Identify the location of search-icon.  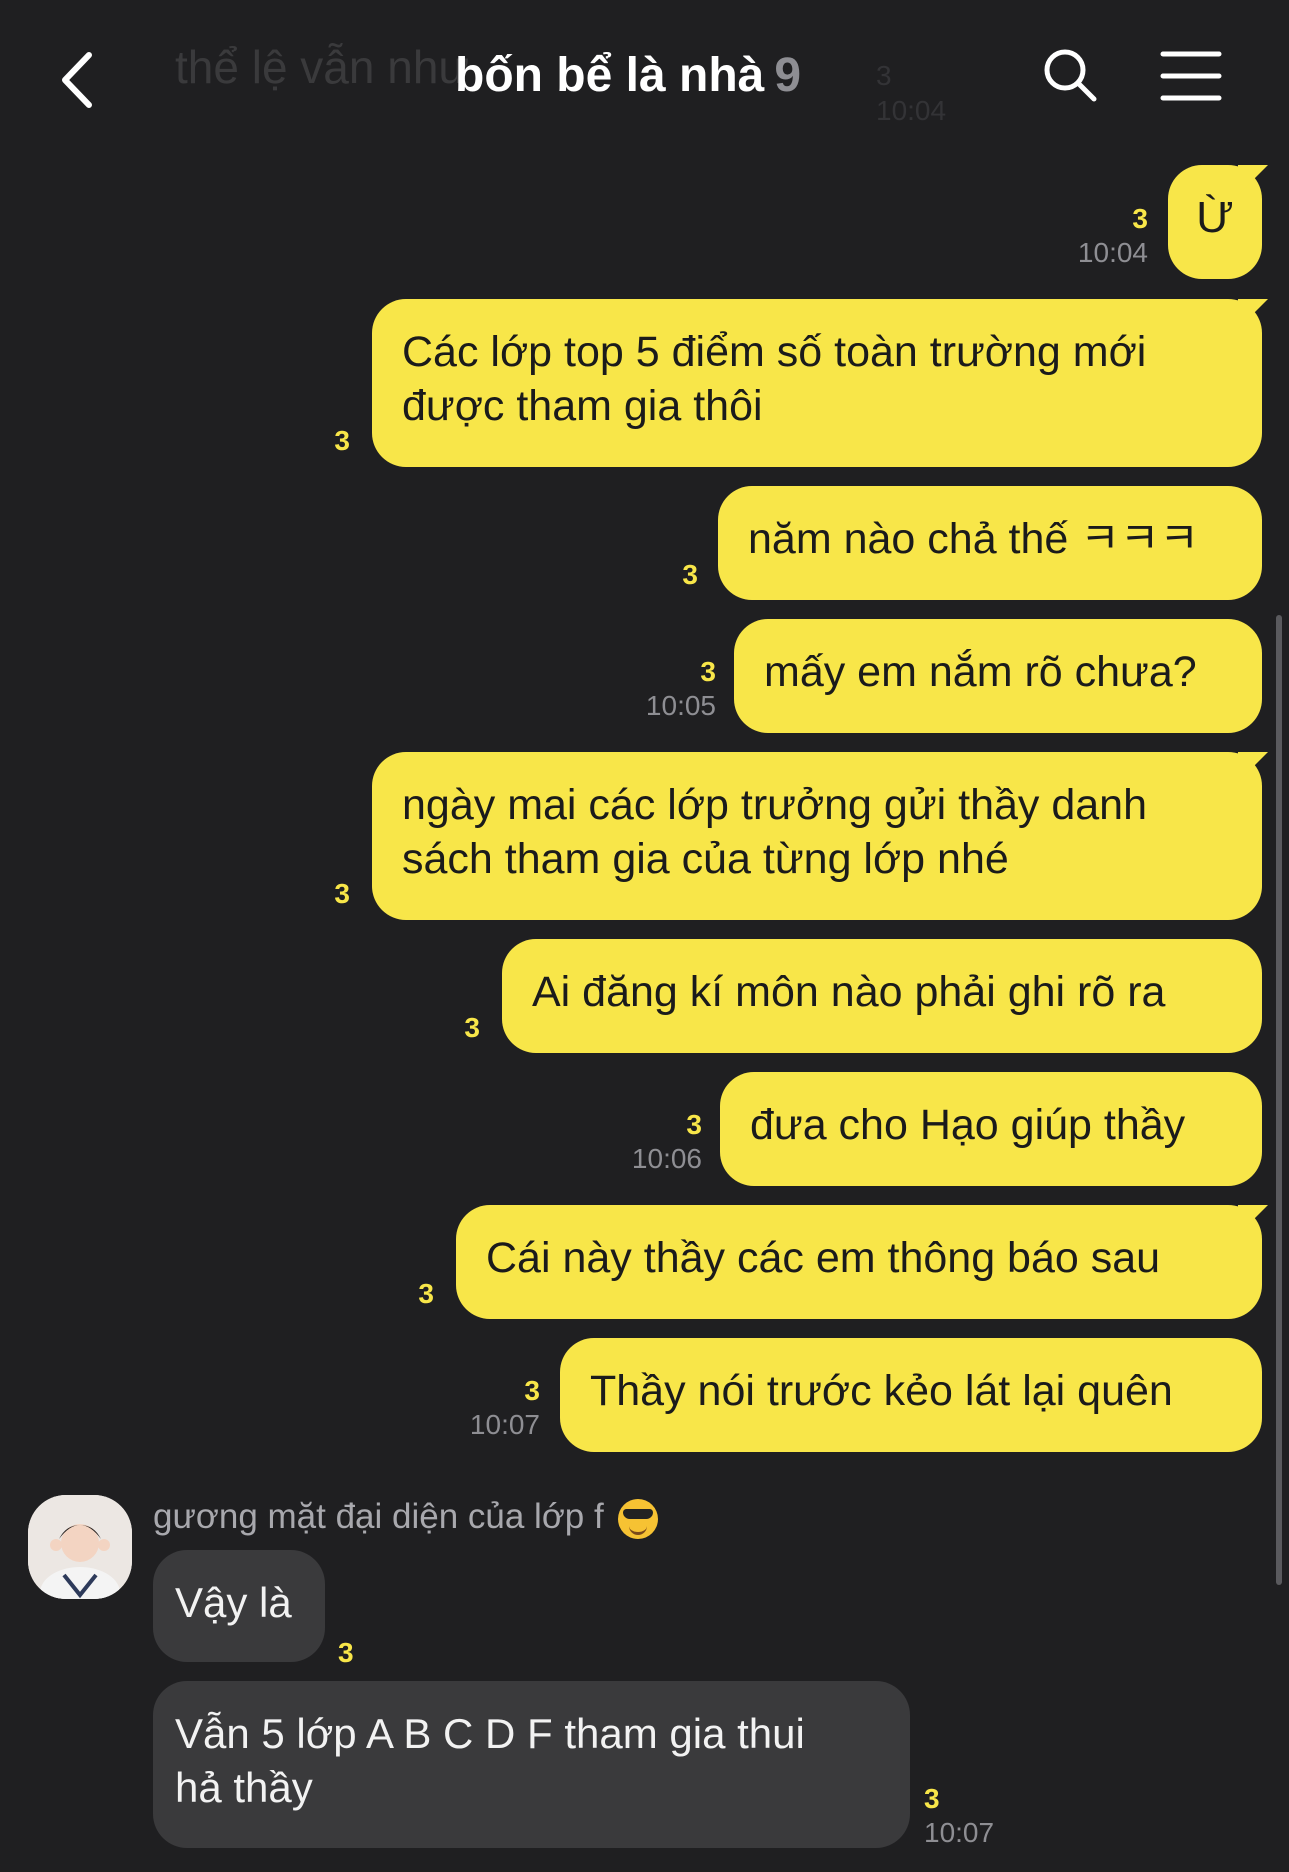
(1070, 75).